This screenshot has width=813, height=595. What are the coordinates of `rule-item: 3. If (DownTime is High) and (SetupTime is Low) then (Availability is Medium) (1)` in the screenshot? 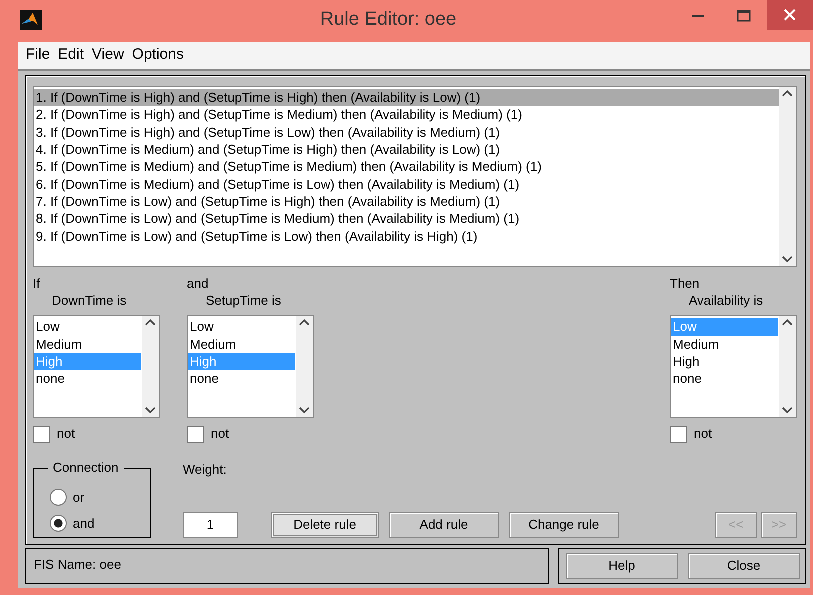 It's located at (406, 132).